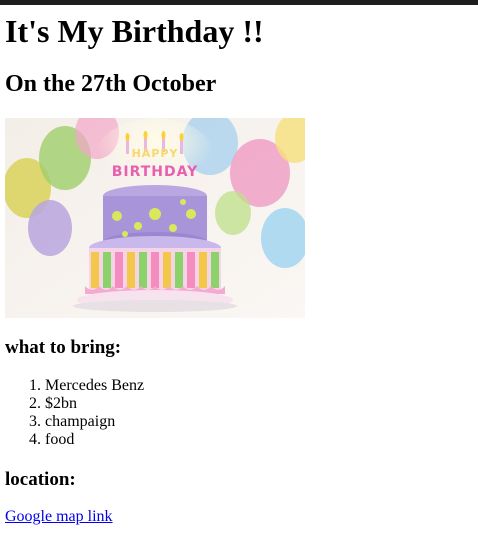 The height and width of the screenshot is (546, 478). Describe the element at coordinates (40, 479) in the screenshot. I see `location-heading: location:` at that location.